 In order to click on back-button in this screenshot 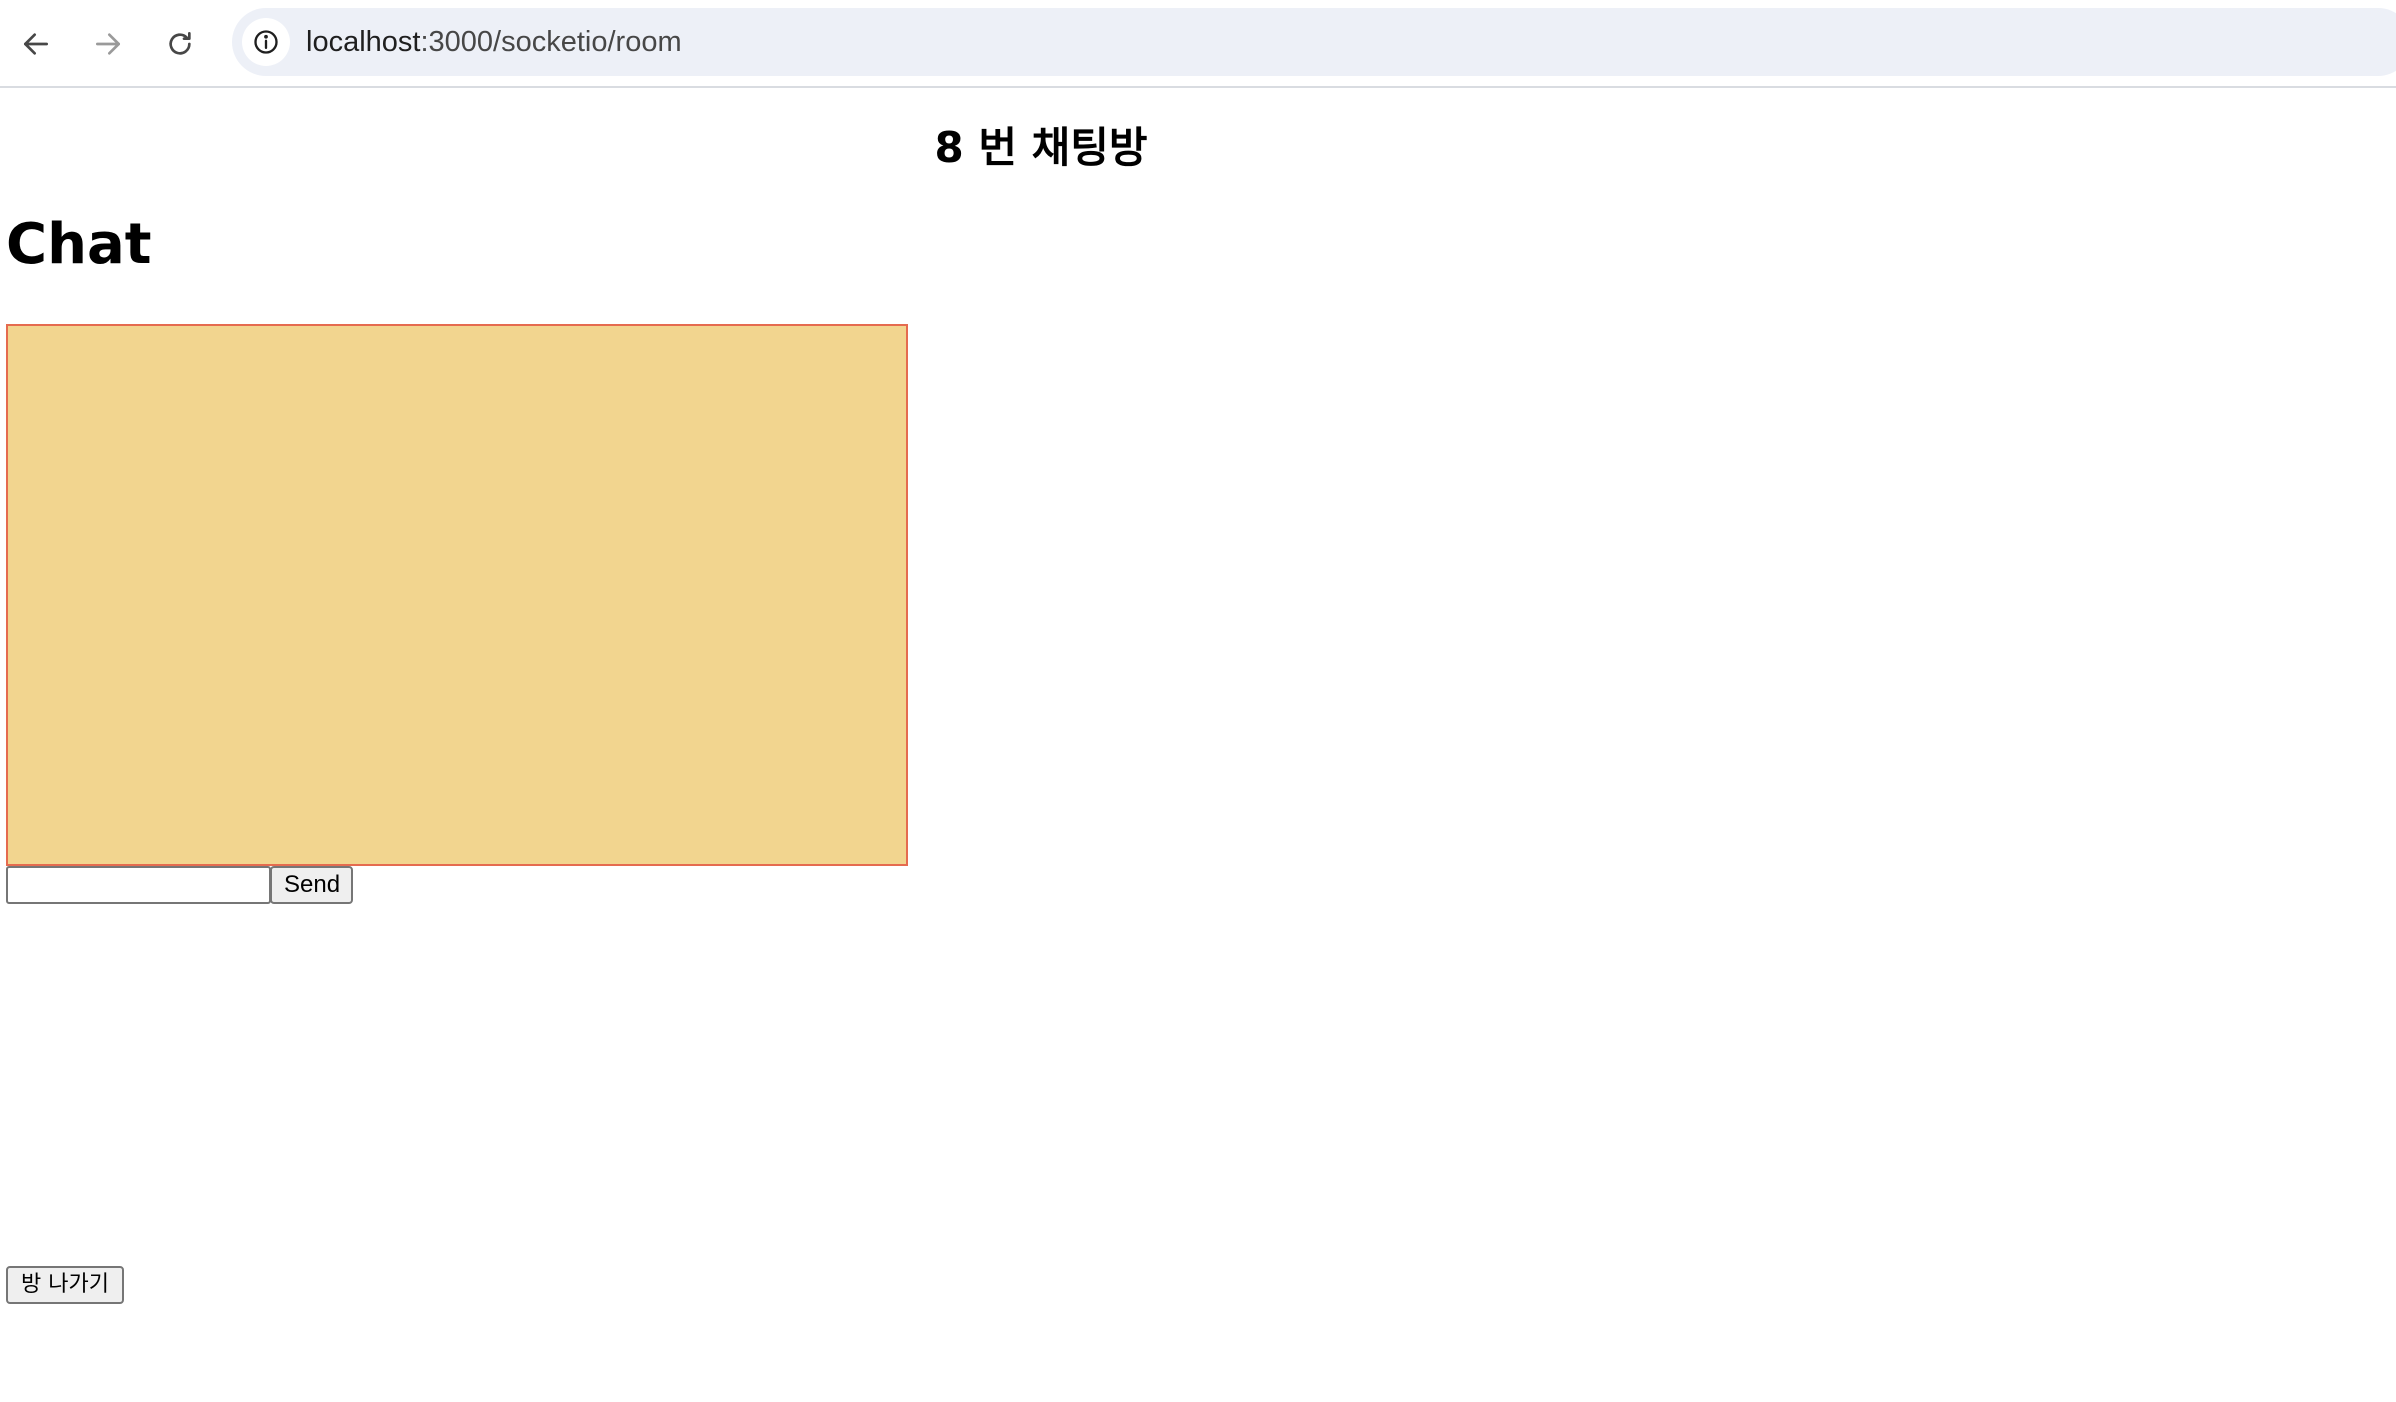, I will do `click(36, 44)`.